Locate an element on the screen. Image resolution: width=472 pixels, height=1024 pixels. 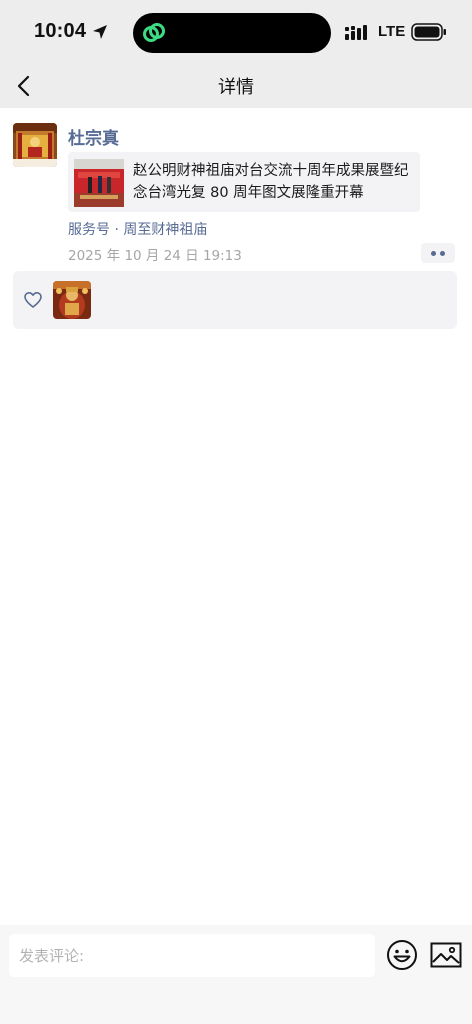
shared-article-card: 赵公明财神祖庙对台交流十周年成果展暨纪念台湾光复 80 周年图文展隆重开幕 is located at coordinates (244, 182).